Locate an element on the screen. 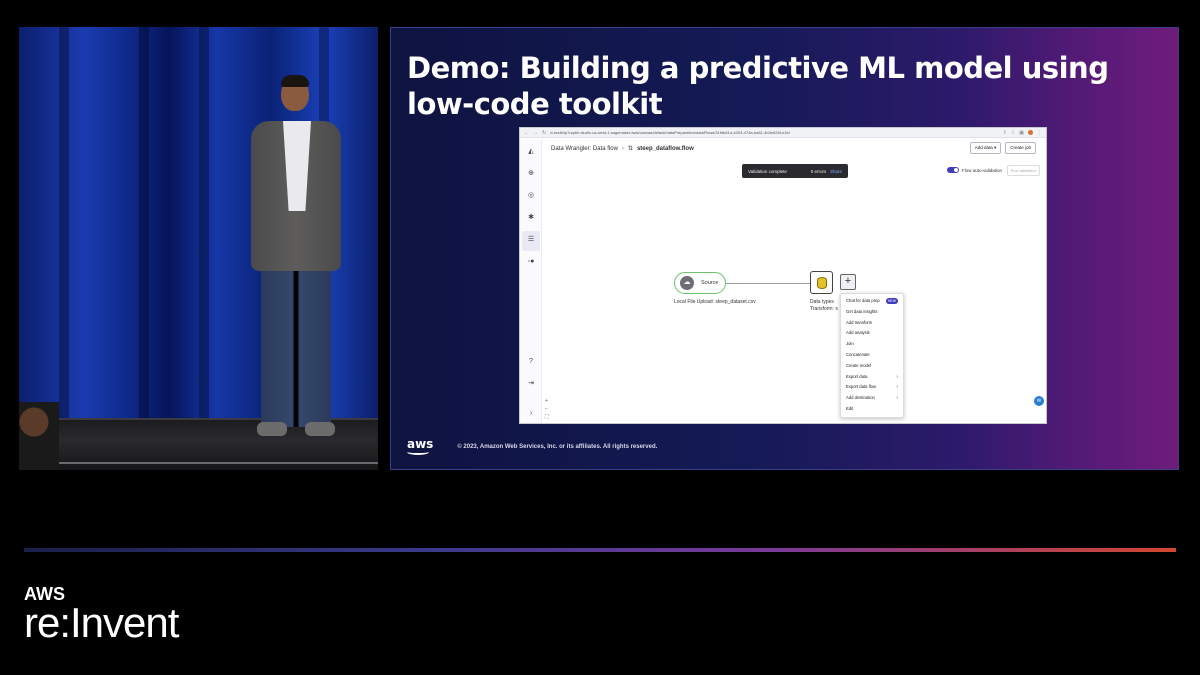  run-validation-button: Run validation is located at coordinates (1023, 170).